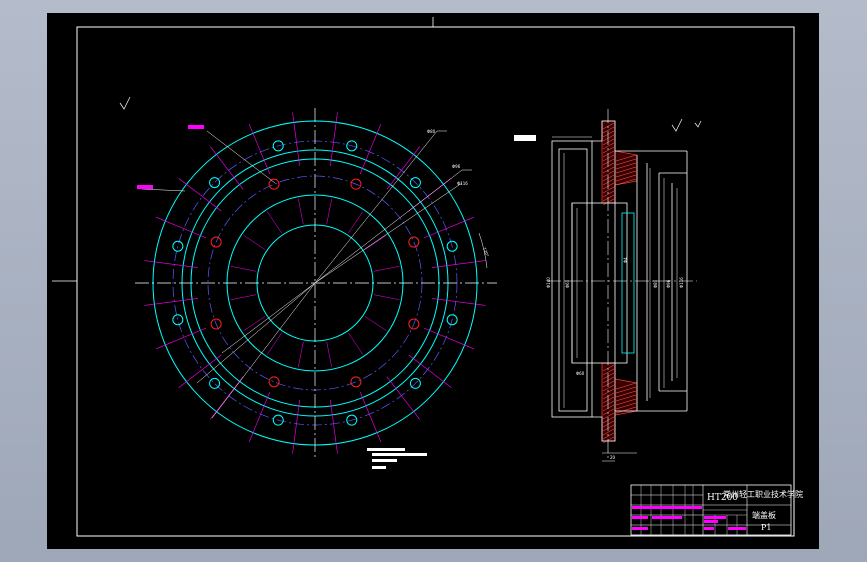 The image size is (867, 562). Describe the element at coordinates (486, 252) in the screenshot. I see `svg-text: 120°` at that location.